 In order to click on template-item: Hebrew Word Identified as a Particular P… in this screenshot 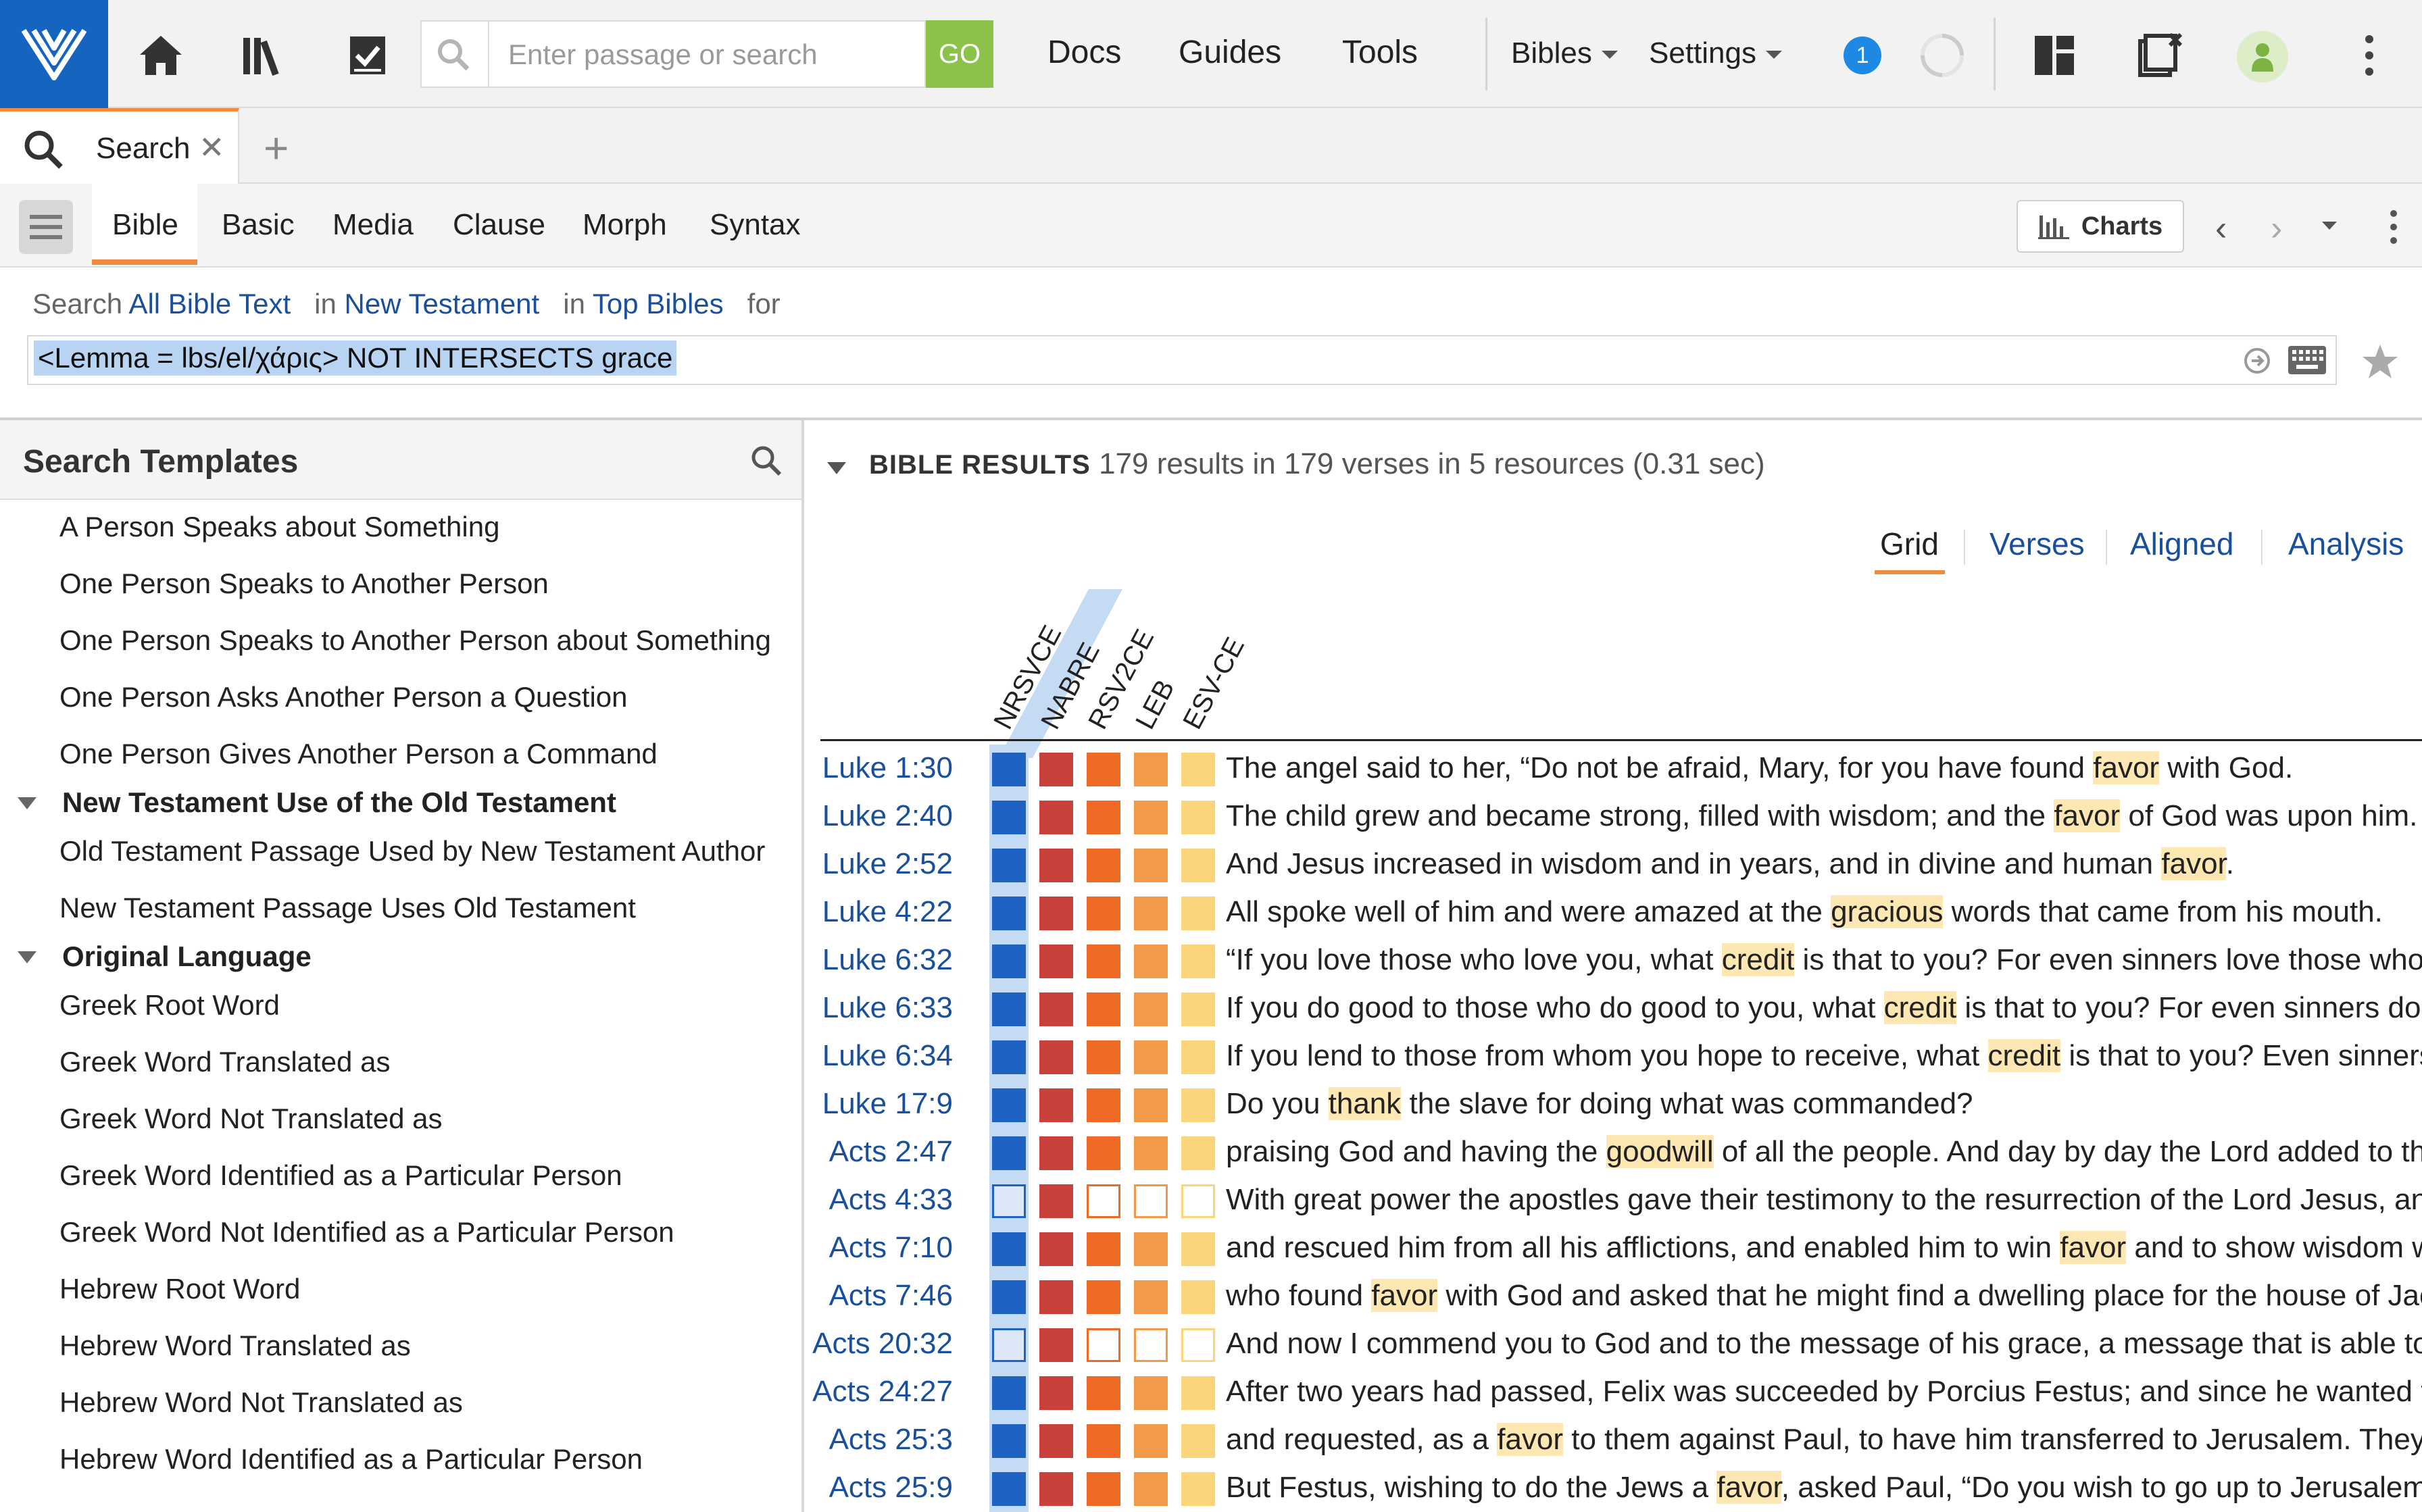, I will do `click(351, 1460)`.